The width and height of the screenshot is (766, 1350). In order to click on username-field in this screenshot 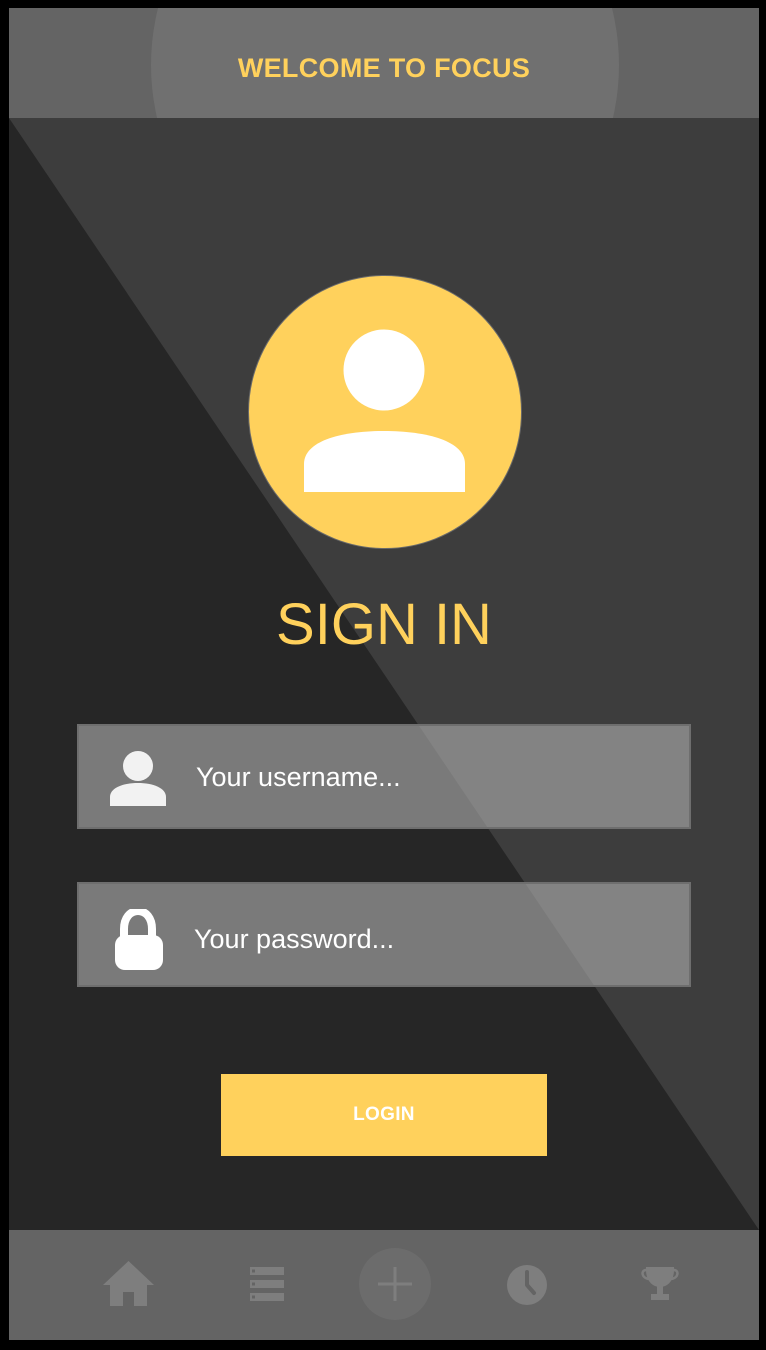, I will do `click(384, 776)`.